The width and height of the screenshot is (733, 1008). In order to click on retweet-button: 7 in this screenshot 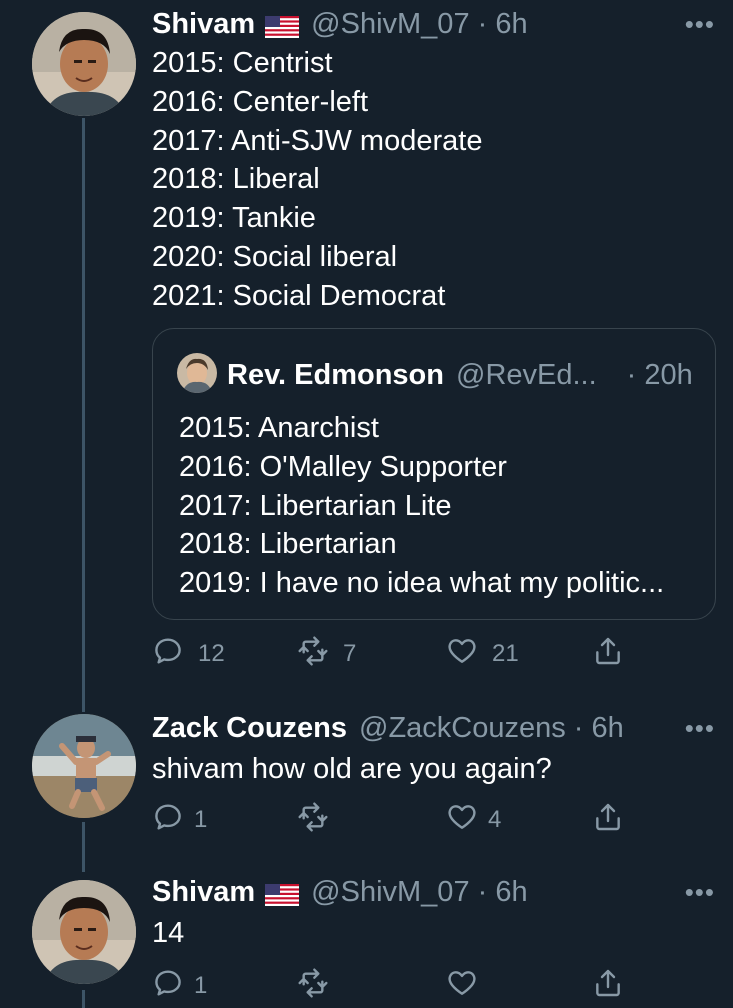, I will do `click(326, 654)`.